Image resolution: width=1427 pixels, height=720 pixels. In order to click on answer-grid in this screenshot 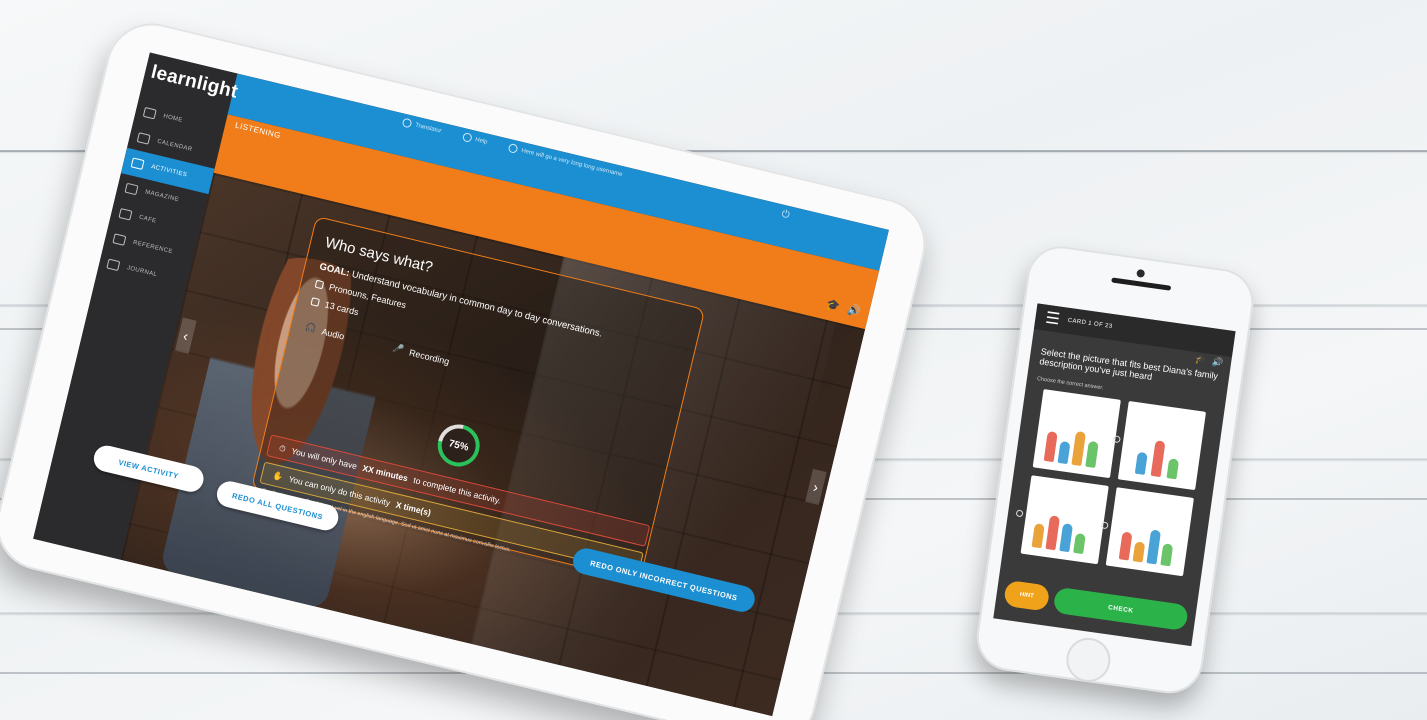, I will do `click(1111, 483)`.